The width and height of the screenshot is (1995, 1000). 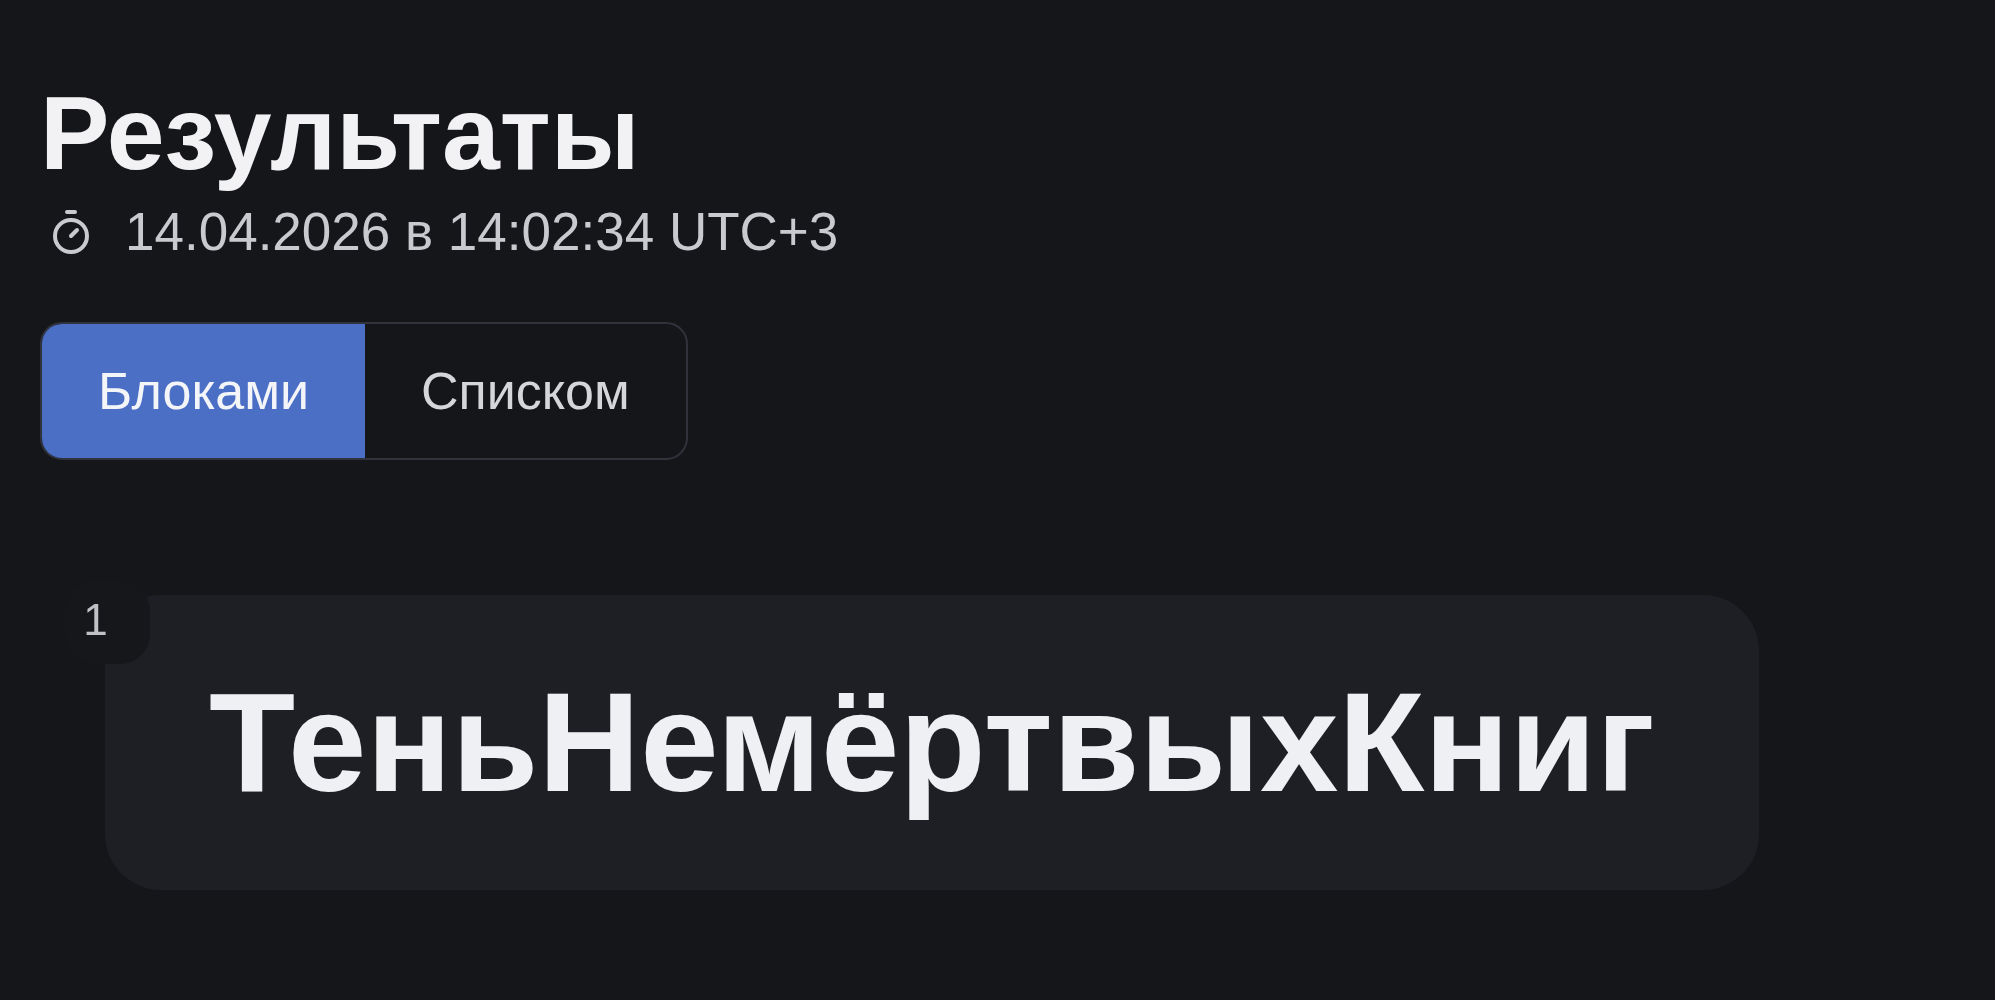 I want to click on view-tab: Блоками, so click(x=203, y=391).